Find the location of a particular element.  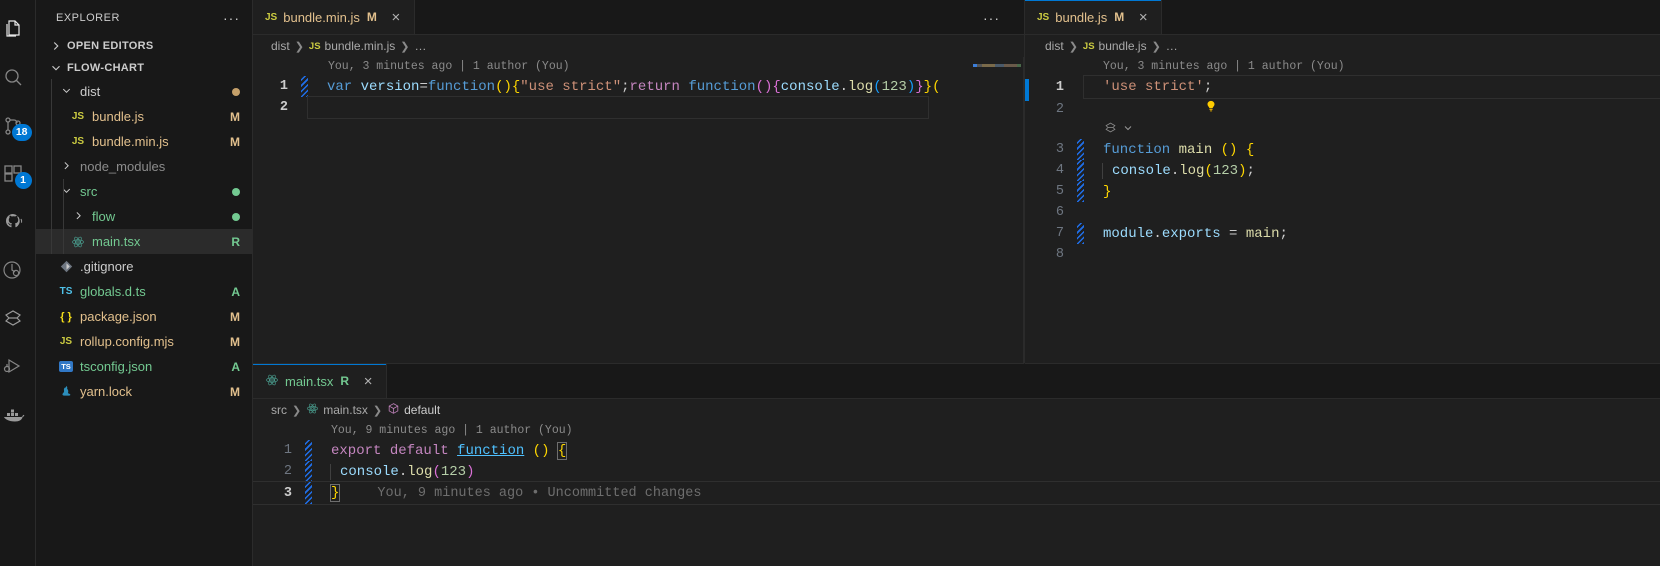

tree-item-node-modules: node_modules is located at coordinates (144, 166).